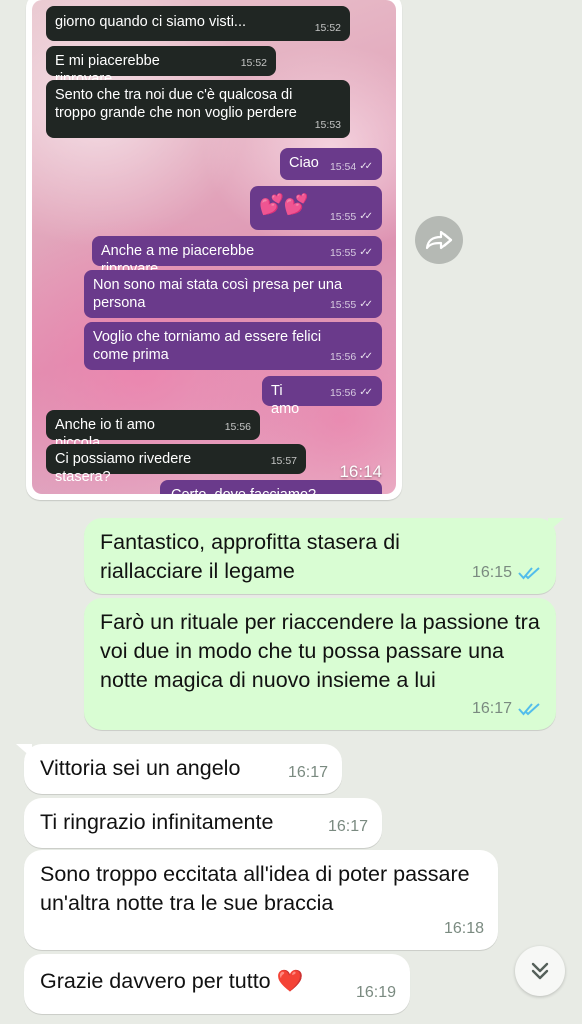  I want to click on screenshot-message: E mi piacerebbe riprovare 15:52, so click(161, 66).